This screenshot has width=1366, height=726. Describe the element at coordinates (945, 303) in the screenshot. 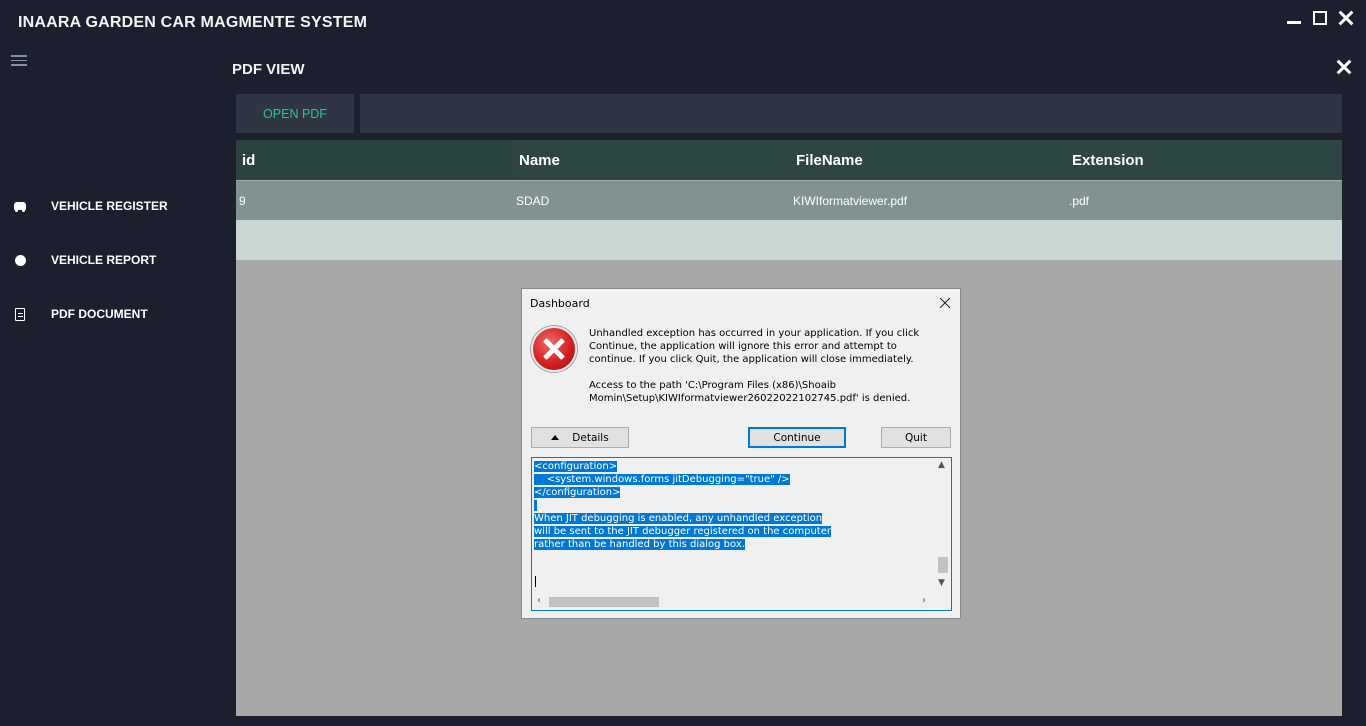

I see `dialog-close-icon` at that location.